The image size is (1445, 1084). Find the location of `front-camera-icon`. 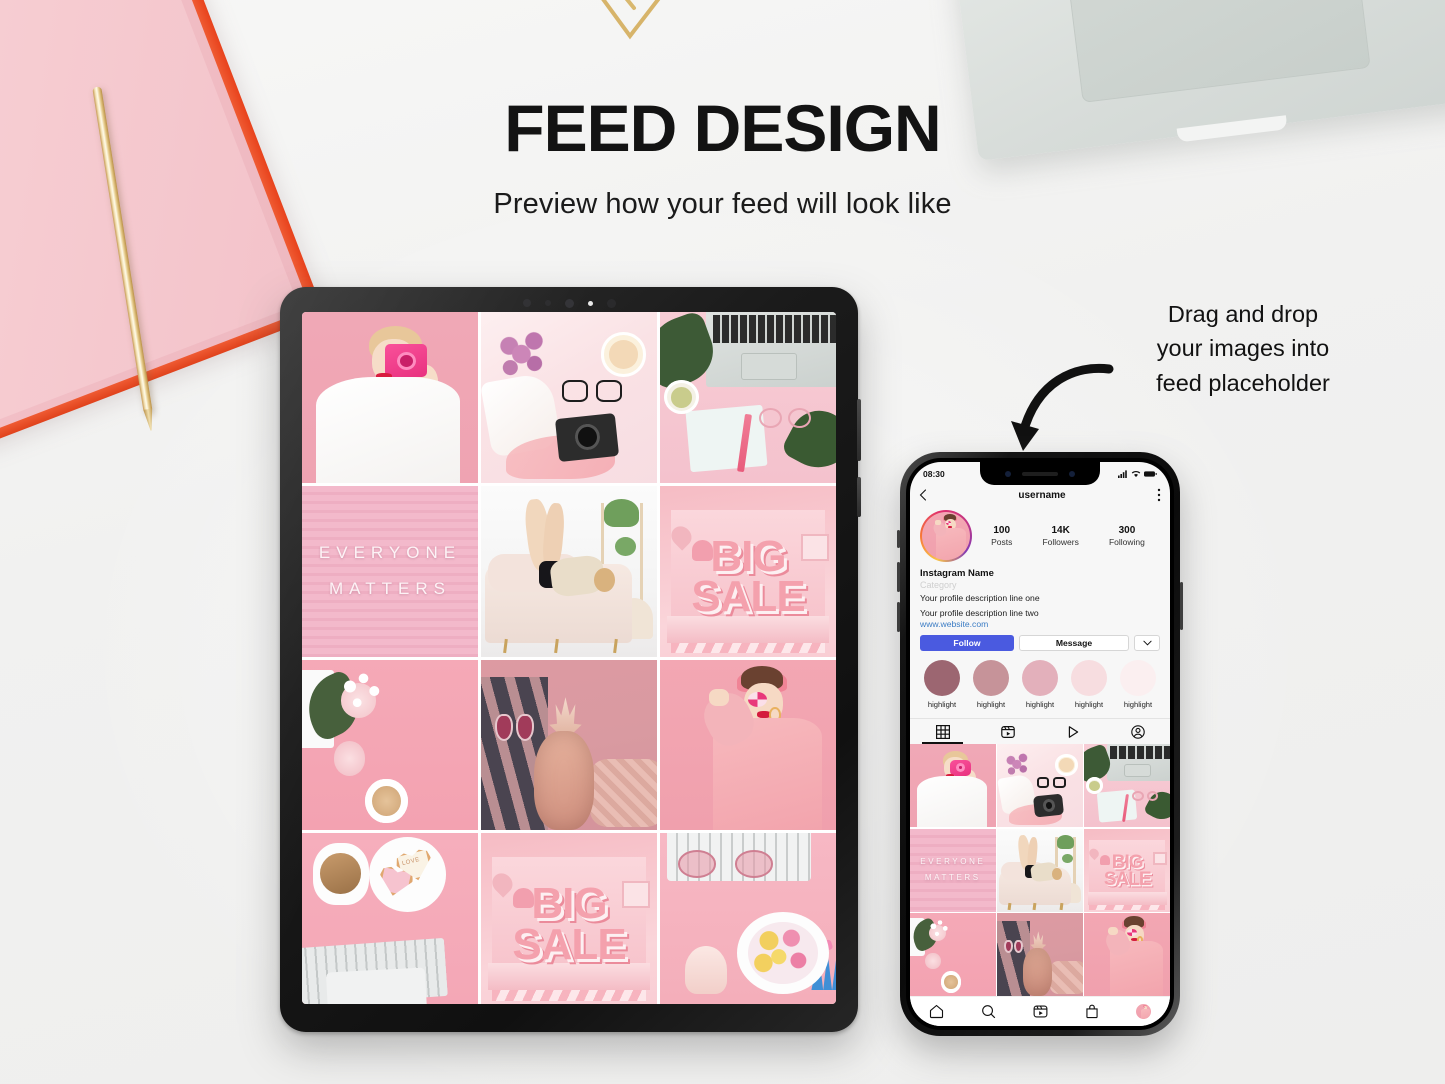

front-camera-icon is located at coordinates (1008, 473).